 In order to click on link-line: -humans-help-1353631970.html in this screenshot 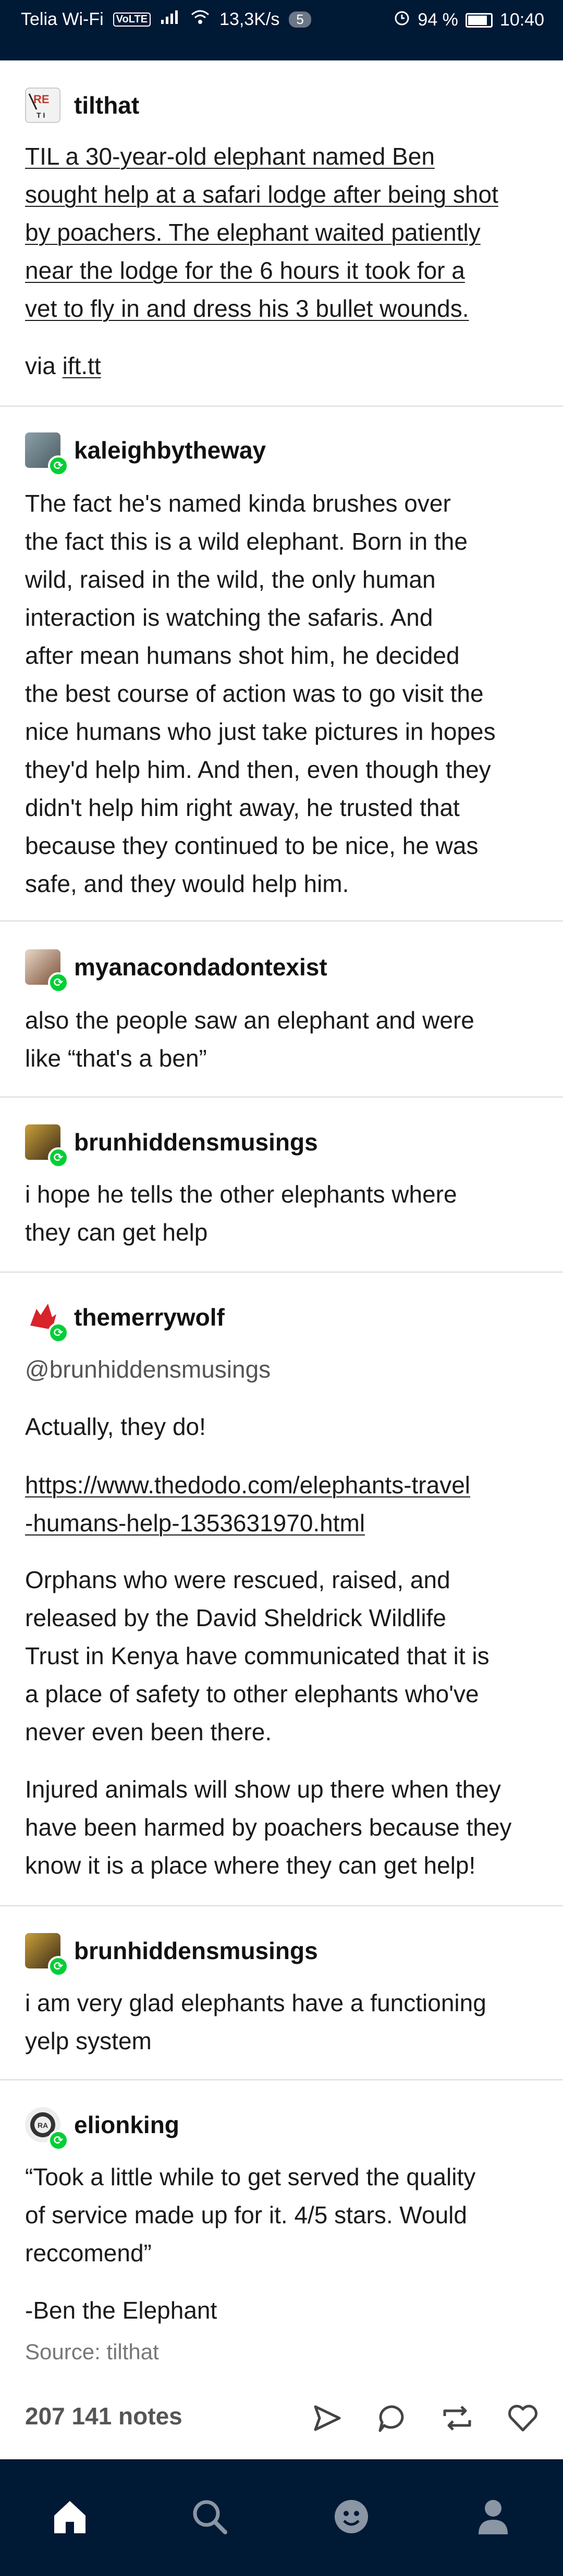, I will do `click(283, 1523)`.